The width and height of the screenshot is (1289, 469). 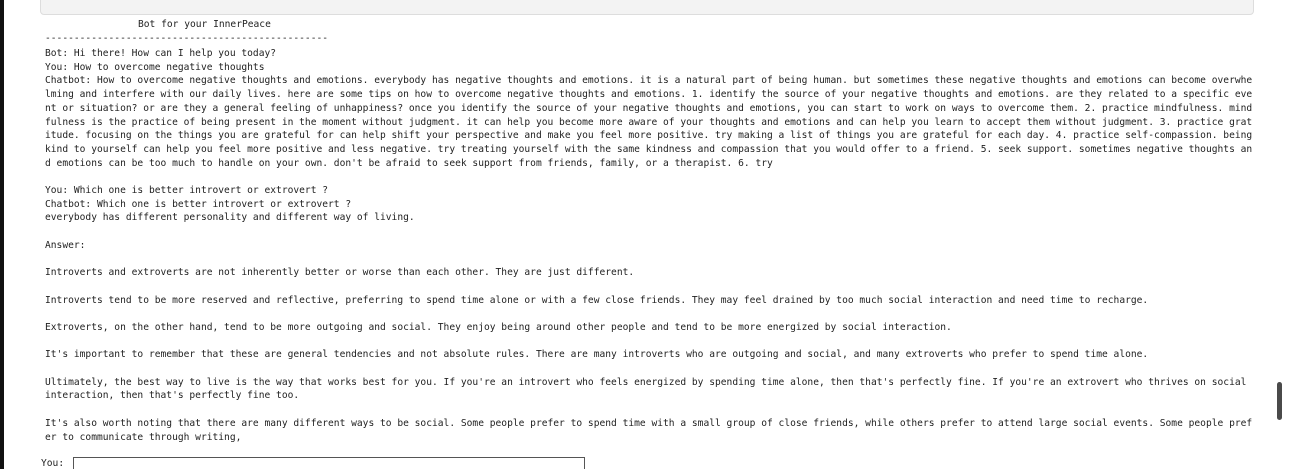 What do you see at coordinates (53, 463) in the screenshot?
I see `input-label: You:` at bounding box center [53, 463].